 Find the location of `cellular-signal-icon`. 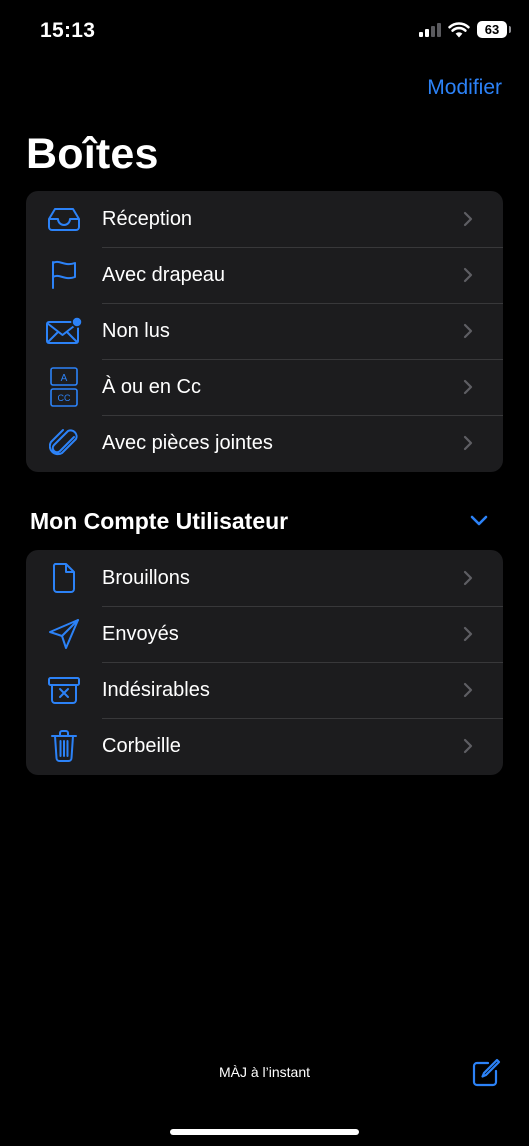

cellular-signal-icon is located at coordinates (430, 29).